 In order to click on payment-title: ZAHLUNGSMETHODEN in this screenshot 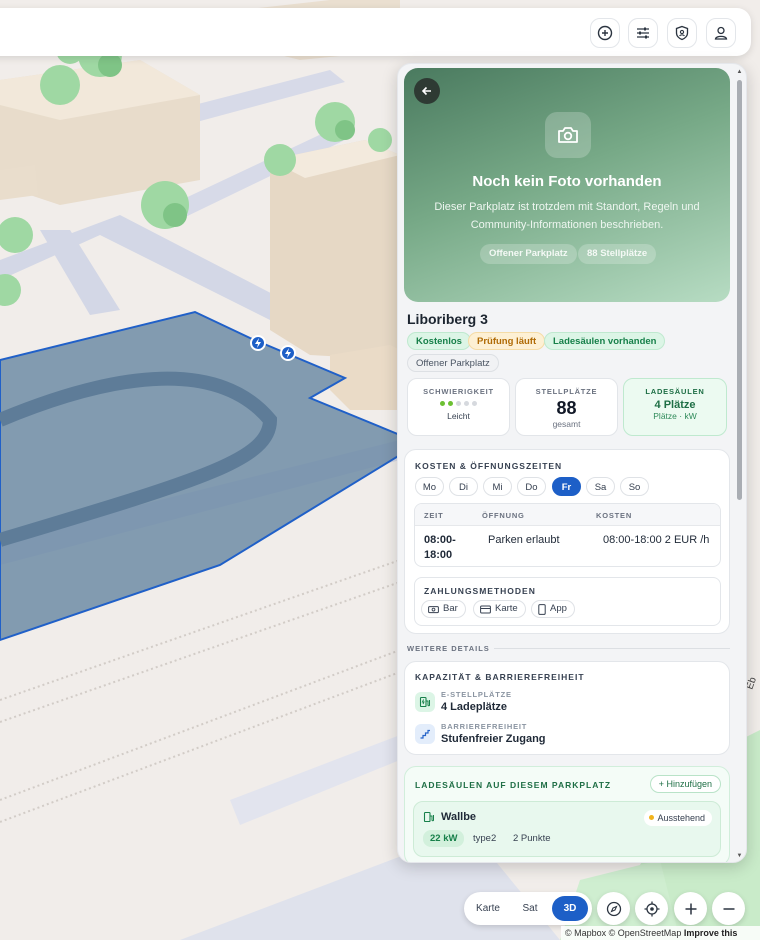, I will do `click(480, 591)`.